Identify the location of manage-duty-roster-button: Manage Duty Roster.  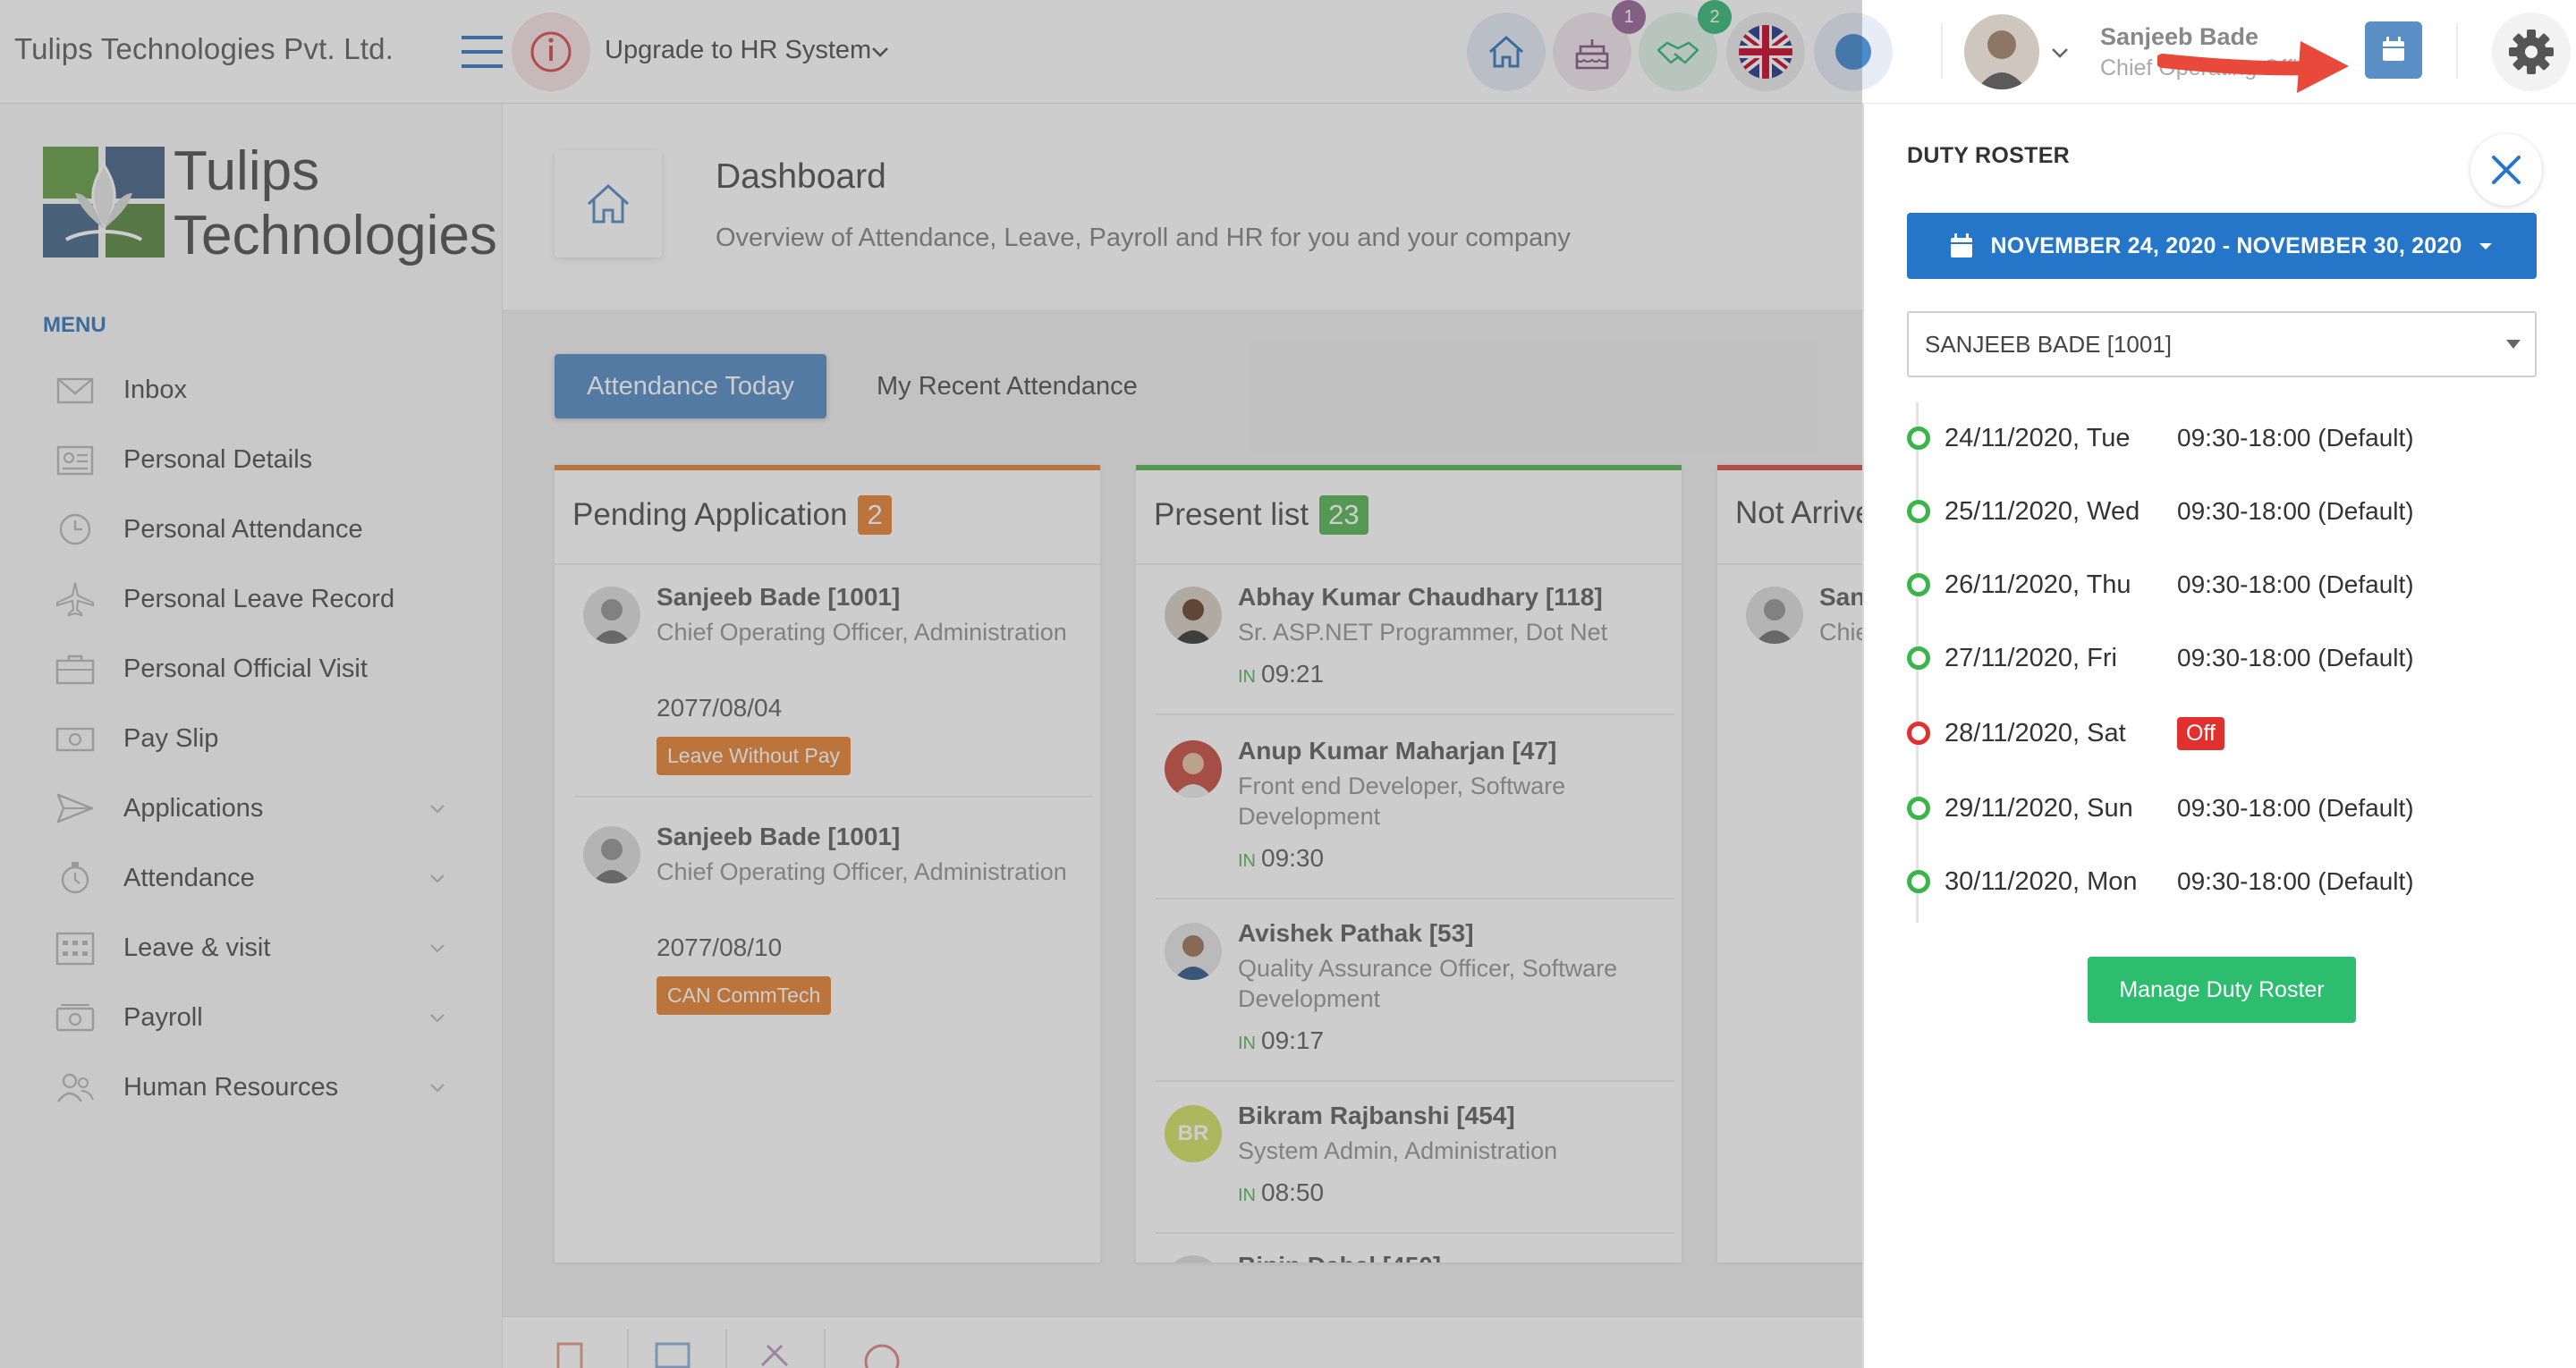
(2222, 990).